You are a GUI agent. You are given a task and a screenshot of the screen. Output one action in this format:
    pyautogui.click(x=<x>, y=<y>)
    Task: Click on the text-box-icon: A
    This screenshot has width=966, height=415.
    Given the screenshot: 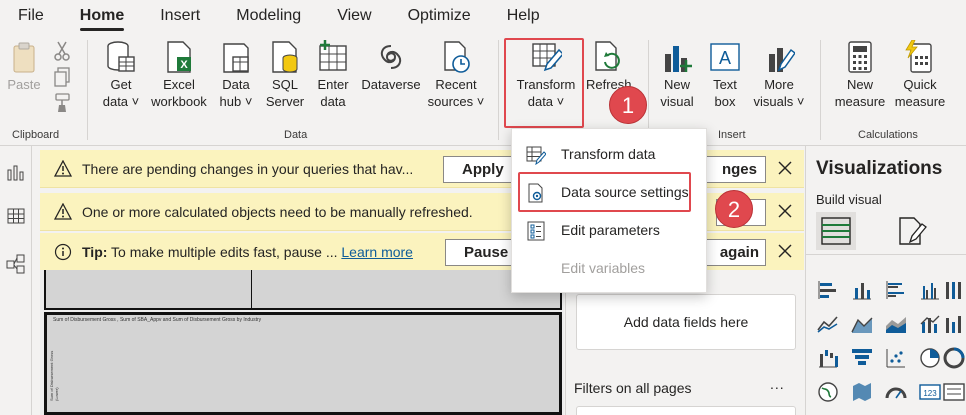 What is the action you would take?
    pyautogui.click(x=725, y=57)
    